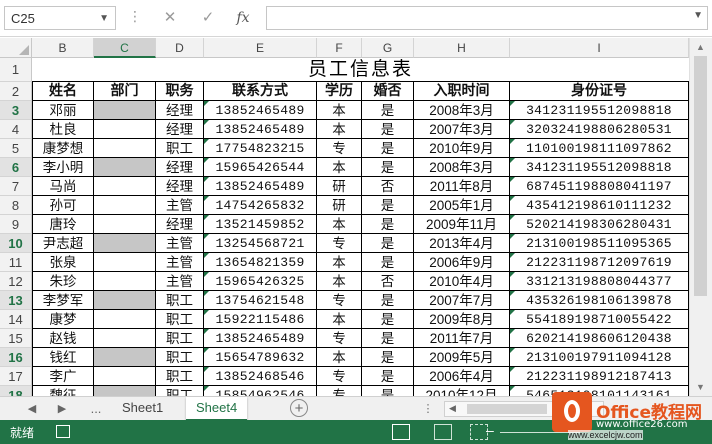 This screenshot has height=444, width=712. What do you see at coordinates (16, 91) in the screenshot?
I see `row-header-2: 2` at bounding box center [16, 91].